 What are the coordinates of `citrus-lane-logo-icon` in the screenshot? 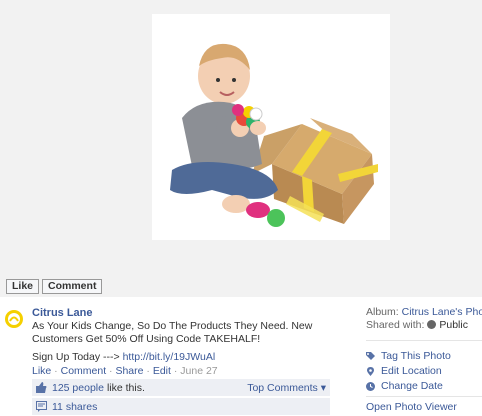 It's located at (14, 319).